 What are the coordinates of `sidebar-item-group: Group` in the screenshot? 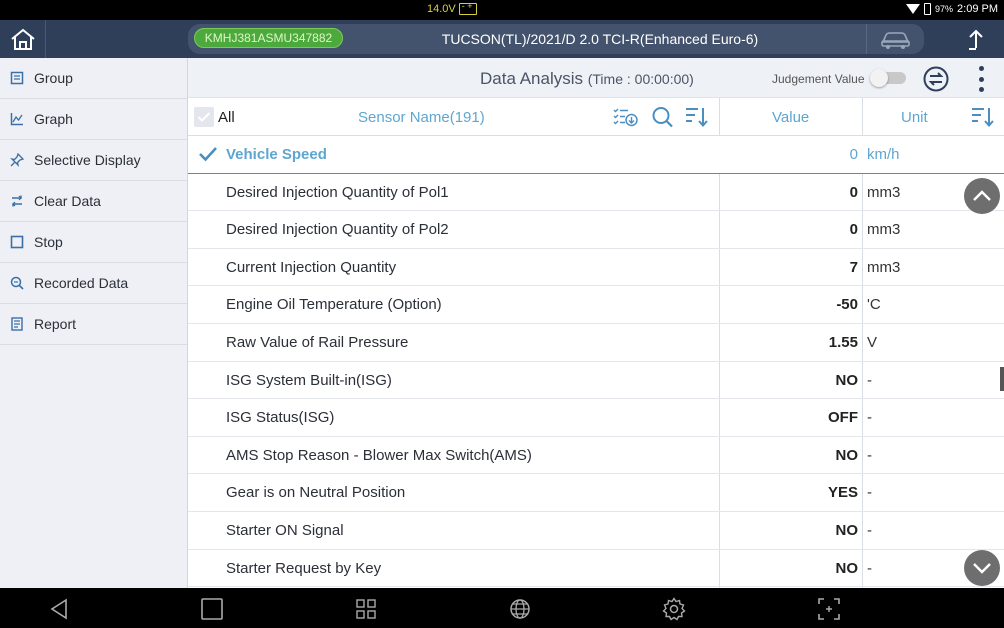 It's located at (93, 78).